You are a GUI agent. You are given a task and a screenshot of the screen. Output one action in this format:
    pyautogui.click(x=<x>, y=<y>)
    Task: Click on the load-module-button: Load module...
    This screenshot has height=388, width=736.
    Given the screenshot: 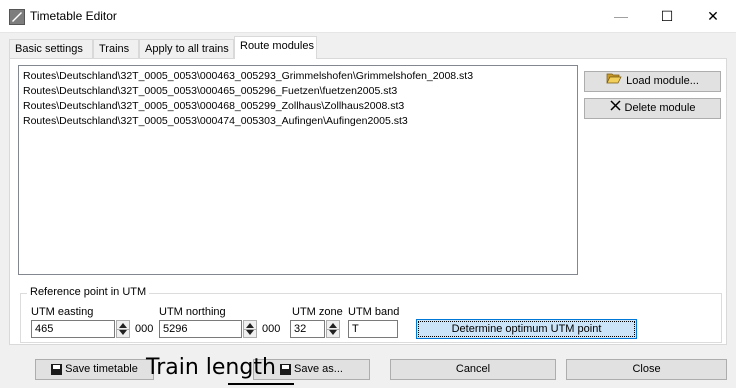 What is the action you would take?
    pyautogui.click(x=652, y=81)
    